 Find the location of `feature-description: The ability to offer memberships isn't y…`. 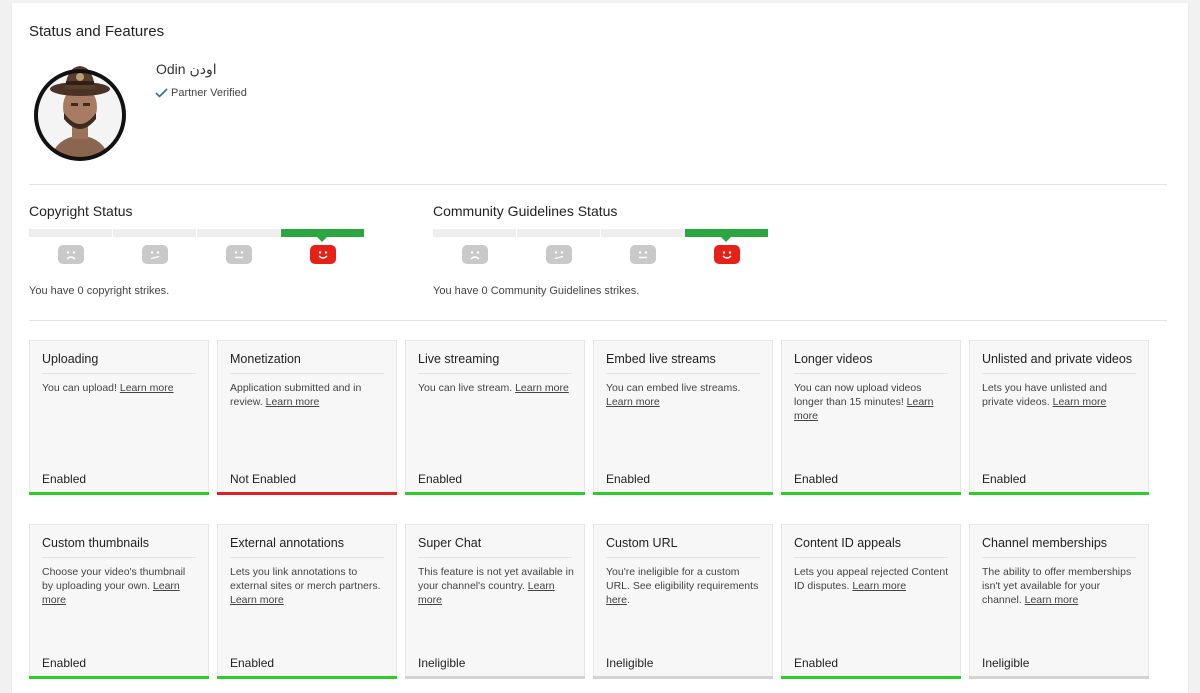

feature-description: The ability to offer memberships isn't y… is located at coordinates (1060, 586).